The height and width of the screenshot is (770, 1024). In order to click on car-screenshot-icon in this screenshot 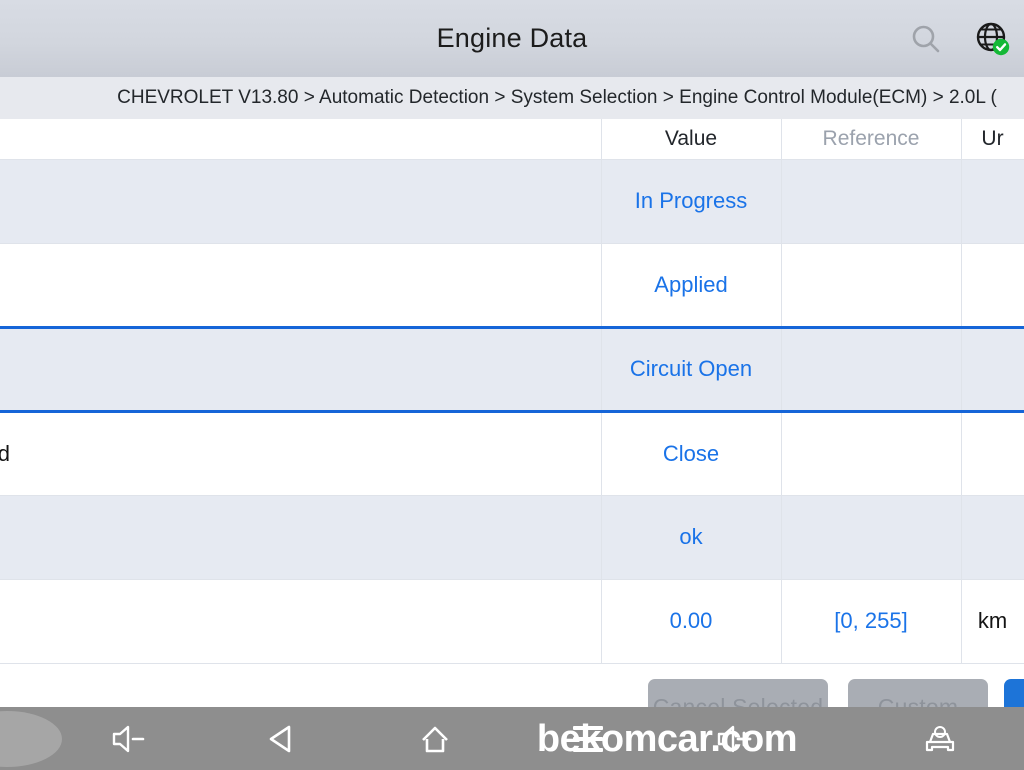, I will do `click(940, 738)`.